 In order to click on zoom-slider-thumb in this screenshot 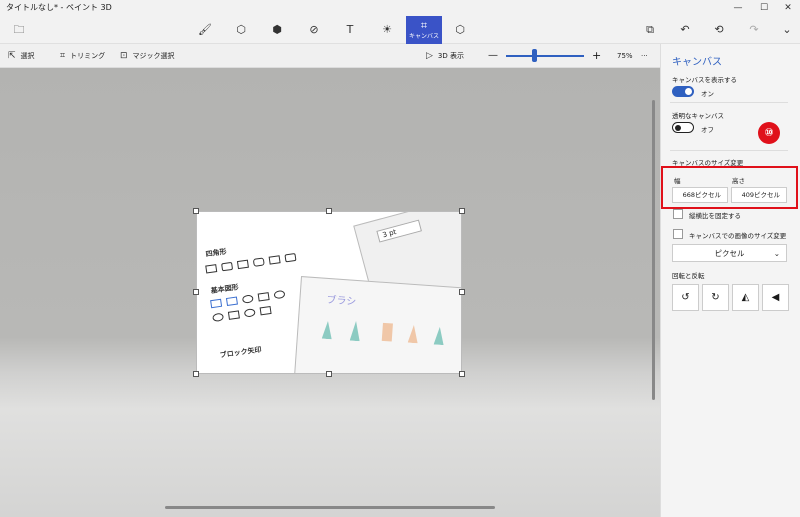, I will do `click(534, 55)`.